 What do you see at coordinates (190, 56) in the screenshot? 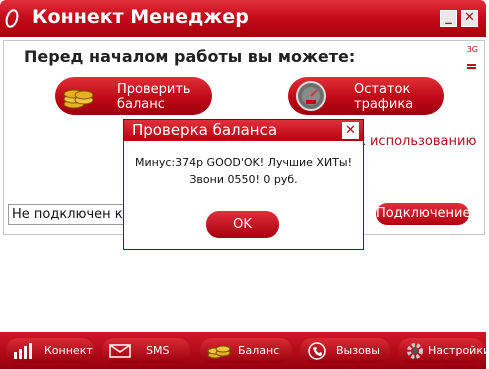
I see `page-title: Перед началом работы вы можете:` at bounding box center [190, 56].